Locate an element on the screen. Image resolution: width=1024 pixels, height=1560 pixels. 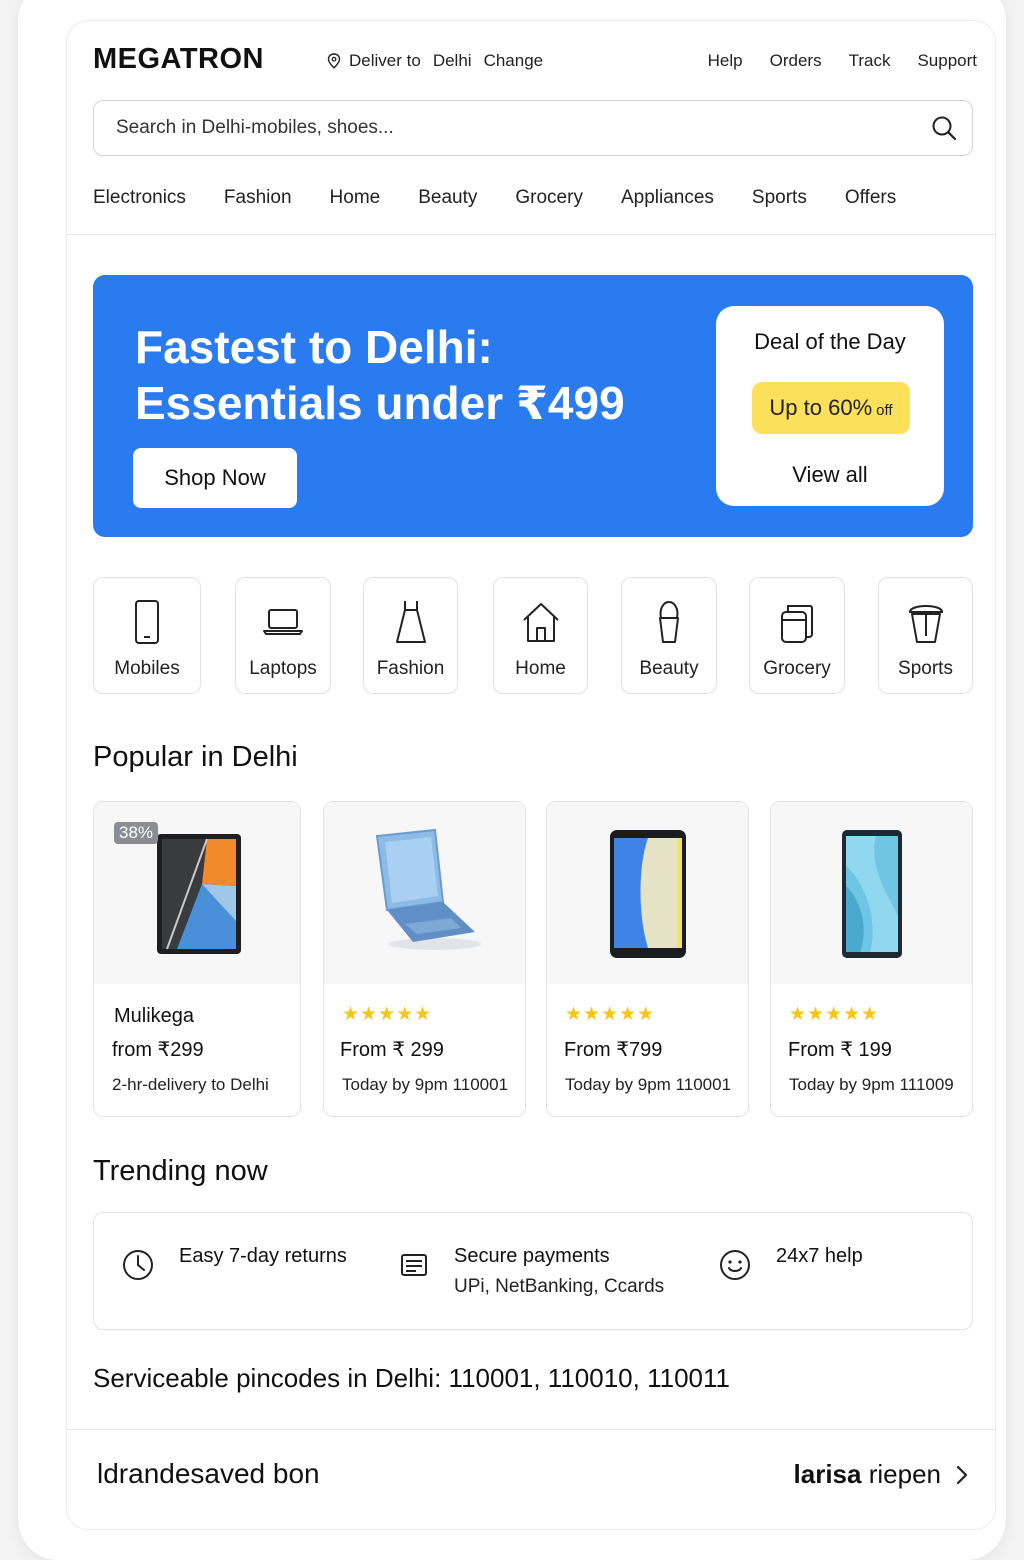
deliver-city: Delhi is located at coordinates (452, 60).